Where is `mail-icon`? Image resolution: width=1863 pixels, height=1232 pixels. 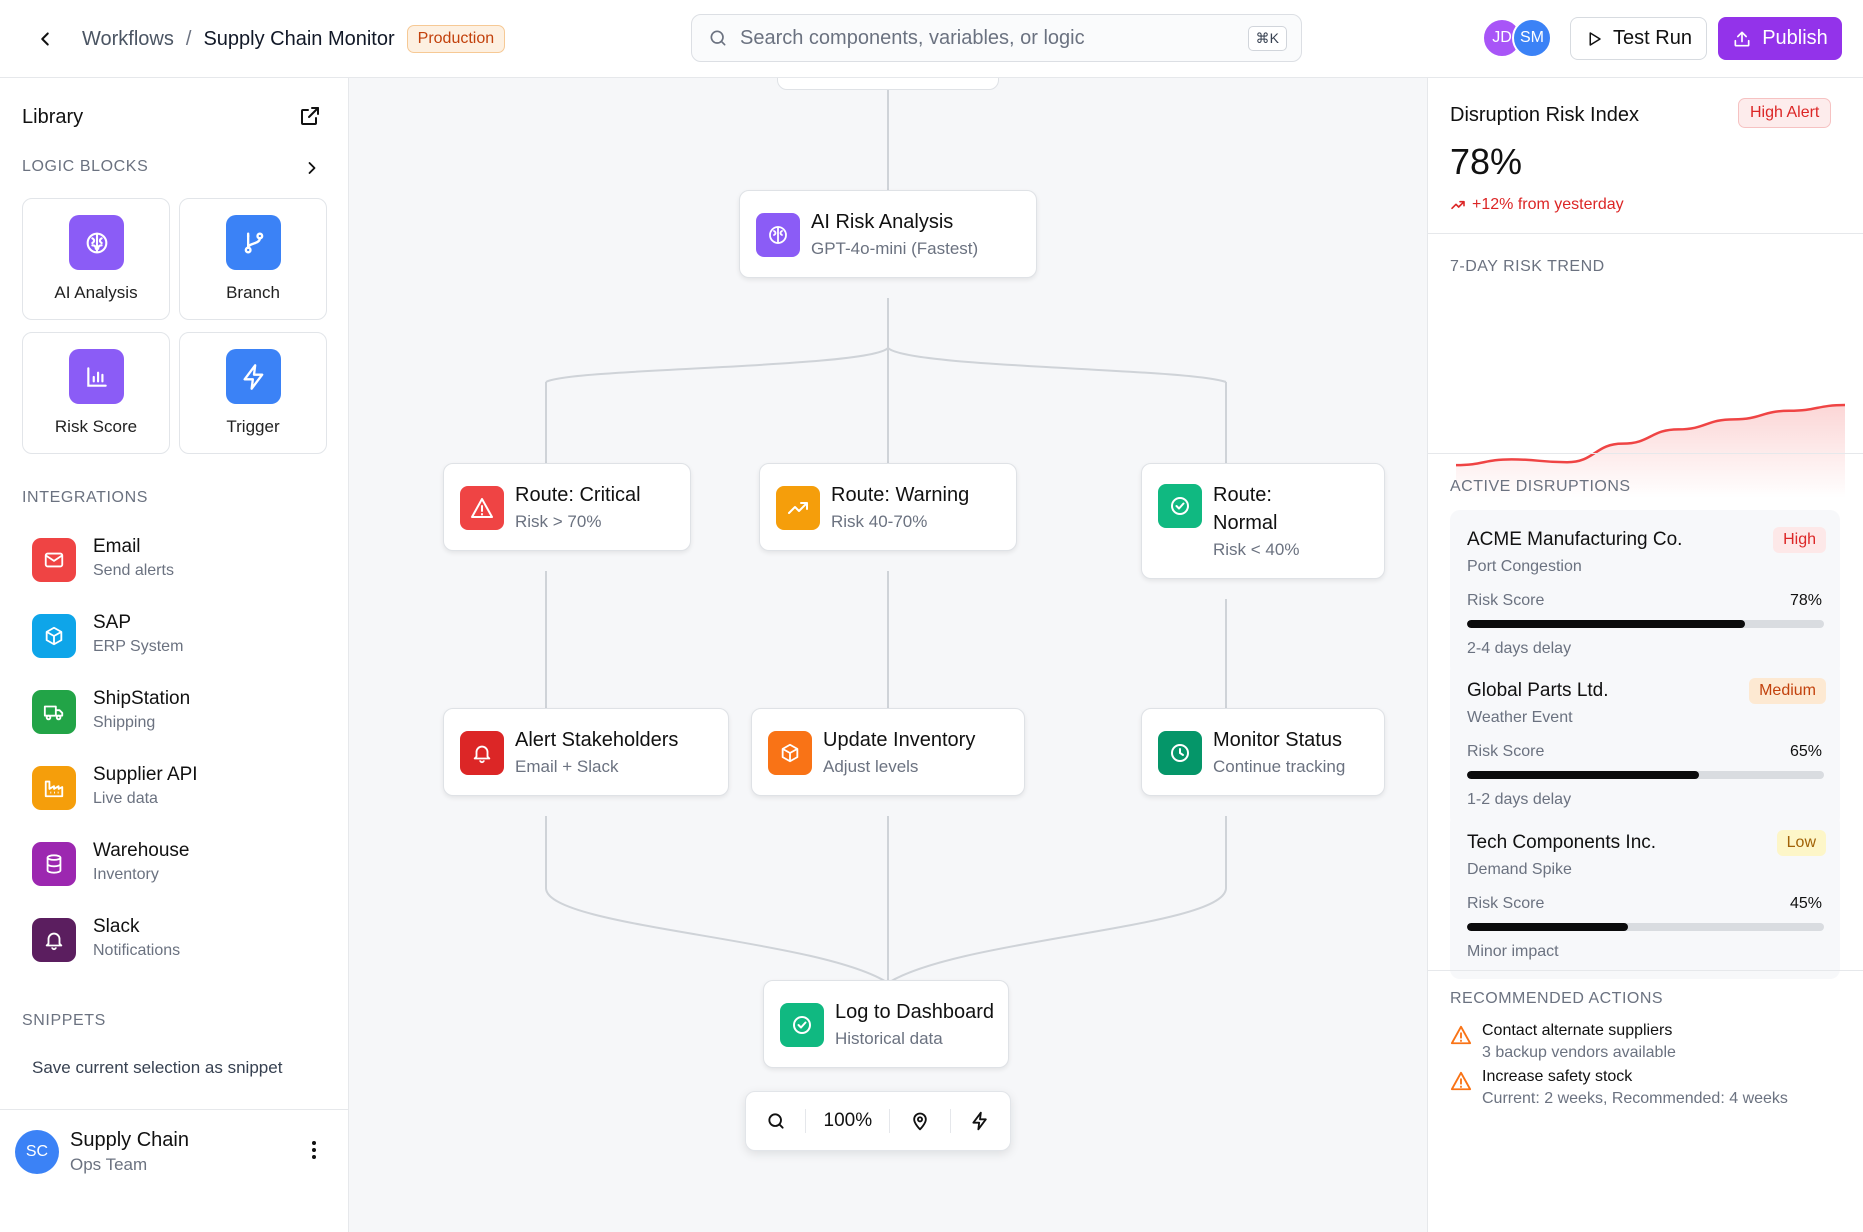
mail-icon is located at coordinates (54, 560).